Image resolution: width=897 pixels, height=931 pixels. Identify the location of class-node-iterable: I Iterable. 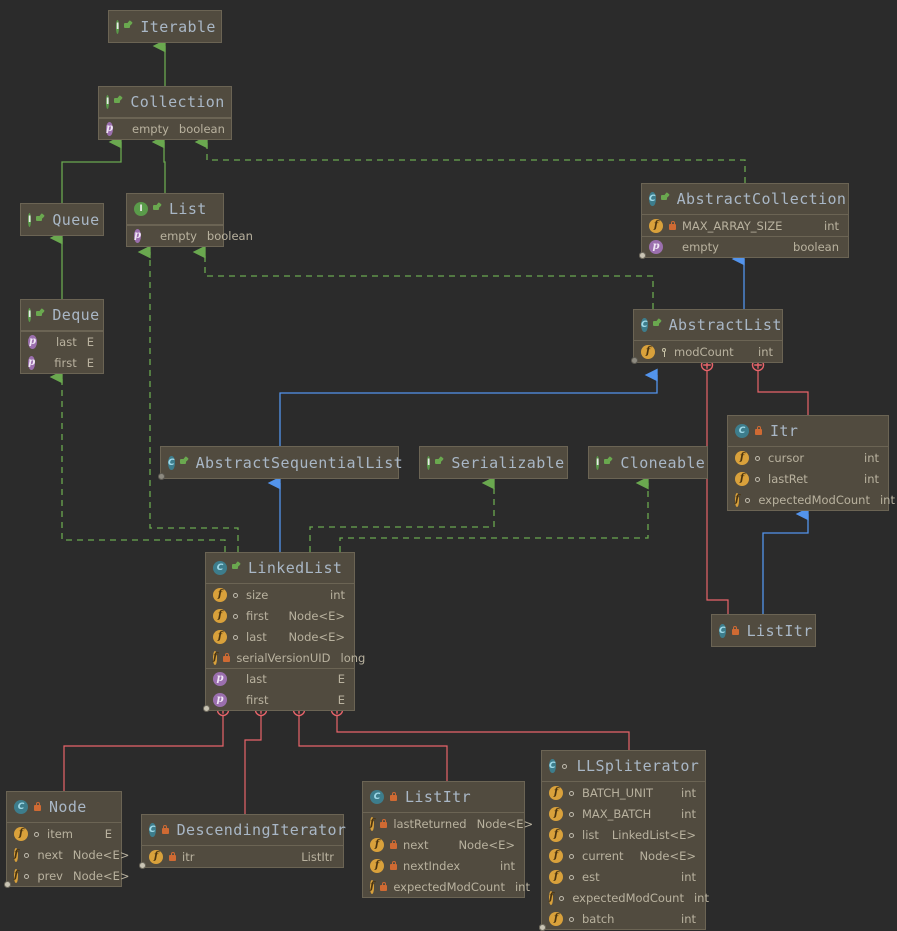
(165, 26).